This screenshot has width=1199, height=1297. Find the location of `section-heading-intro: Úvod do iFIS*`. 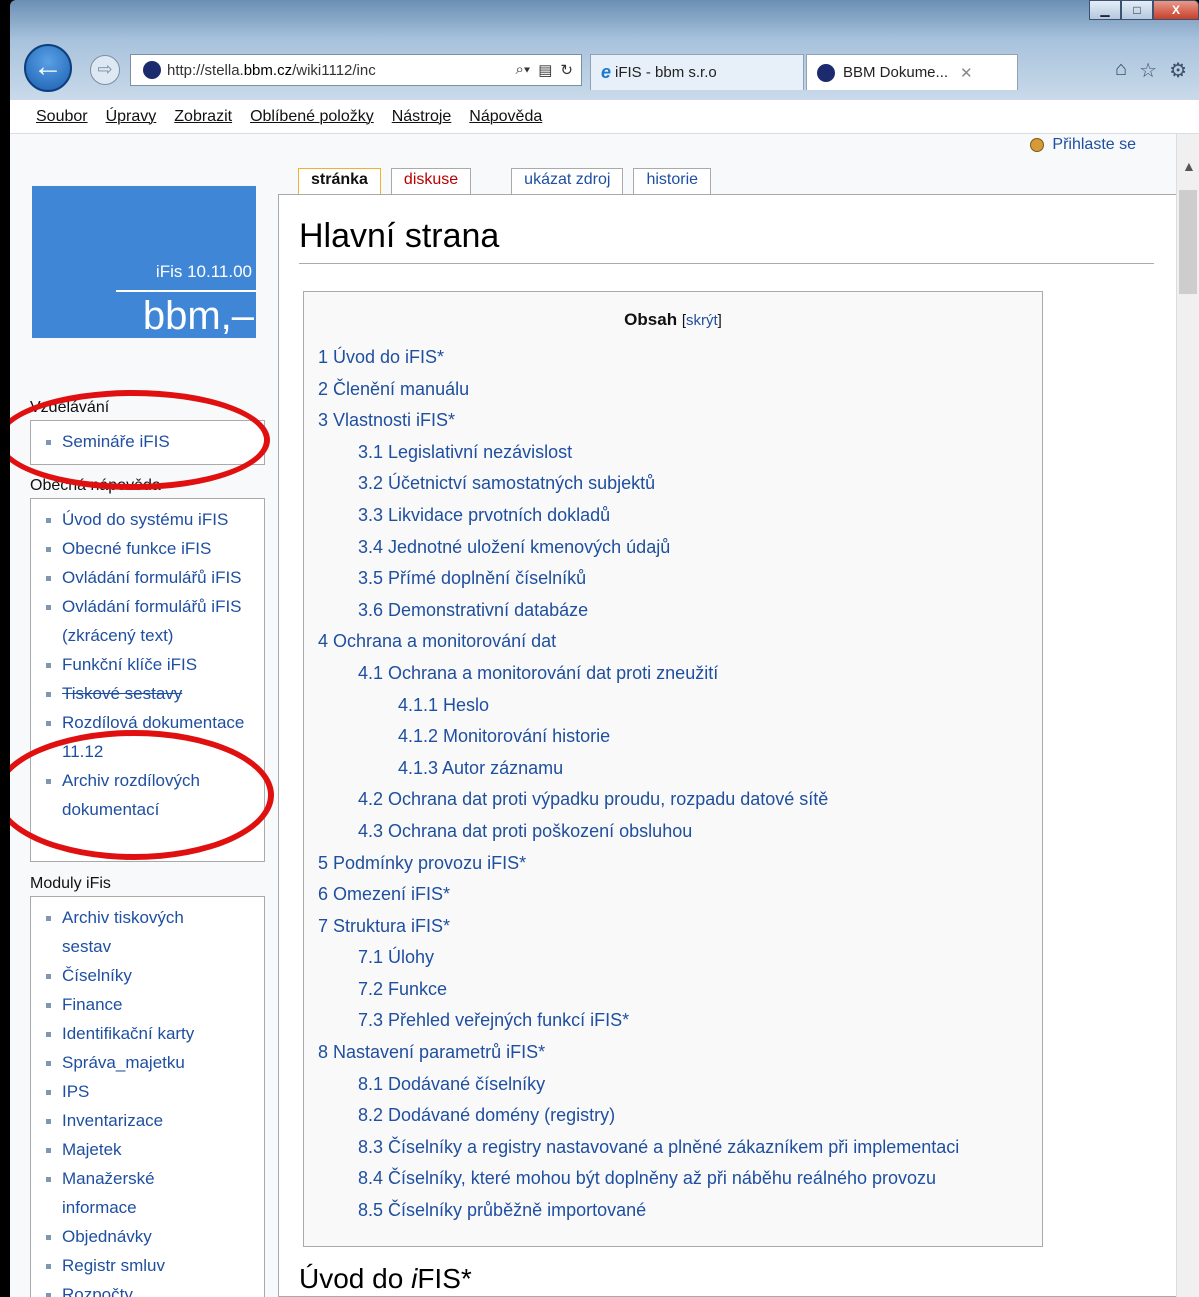

section-heading-intro: Úvod do iFIS* is located at coordinates (385, 1278).